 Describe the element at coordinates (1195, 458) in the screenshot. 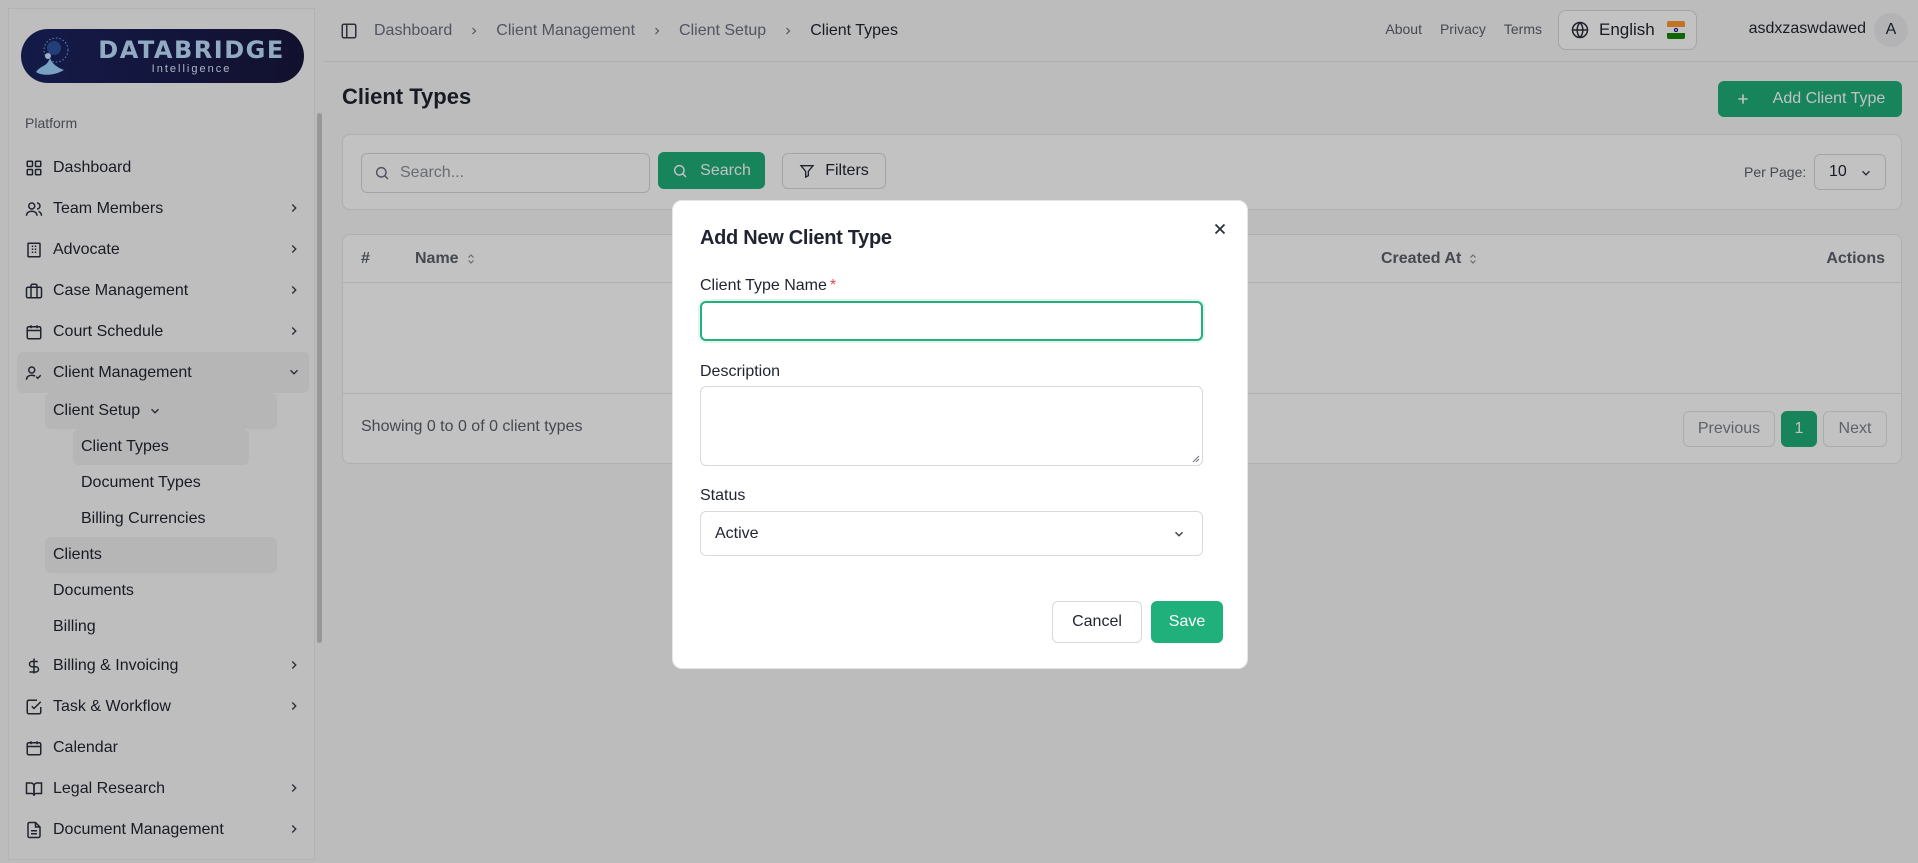

I see `resize-handle-icon` at that location.